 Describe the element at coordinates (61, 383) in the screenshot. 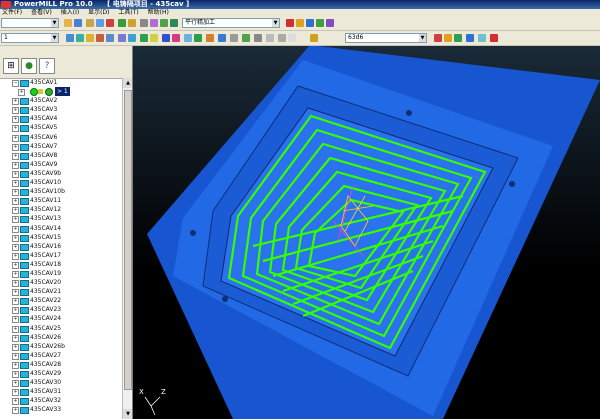

I see `tree-item: +435CAV30` at that location.